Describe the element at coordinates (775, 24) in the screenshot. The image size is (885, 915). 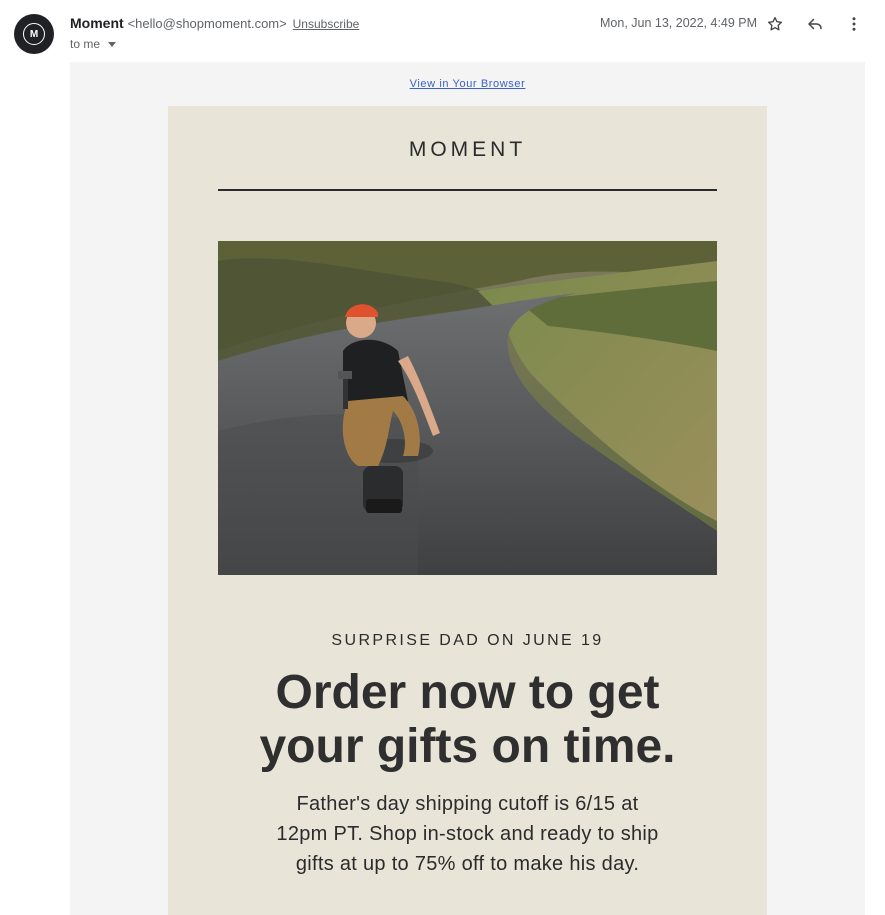
I see `star-icon` at that location.